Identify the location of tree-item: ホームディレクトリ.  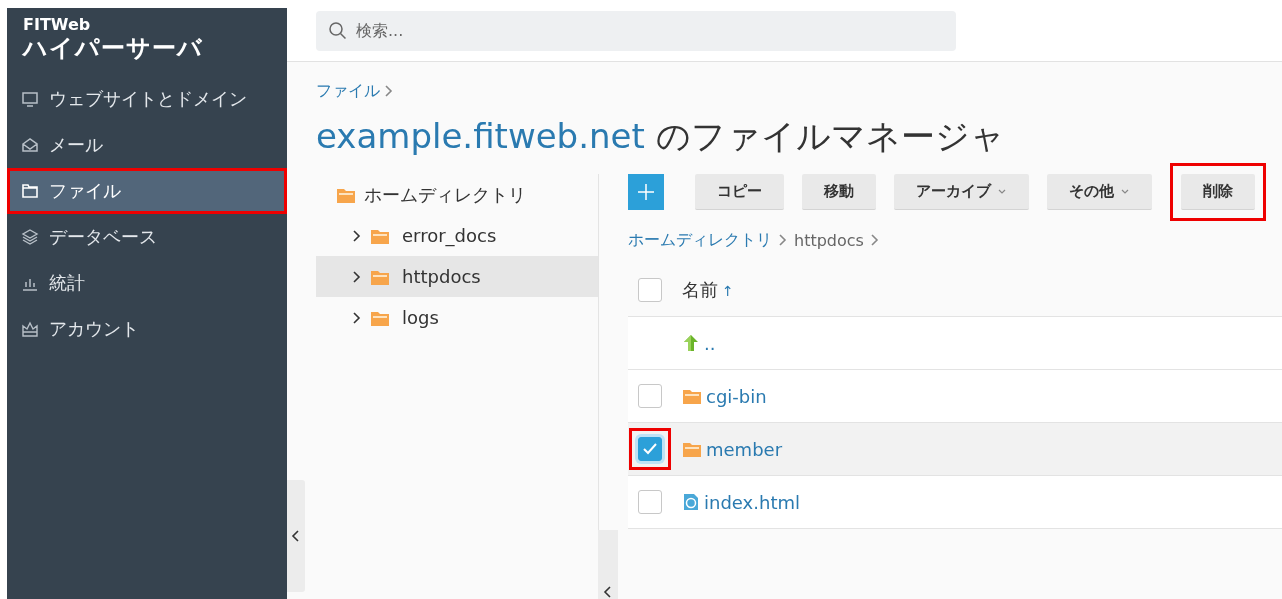
(445, 194).